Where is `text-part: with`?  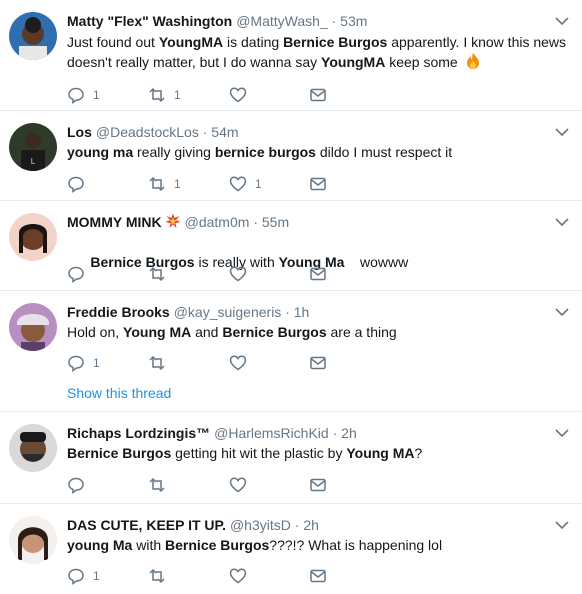 text-part: with is located at coordinates (149, 545).